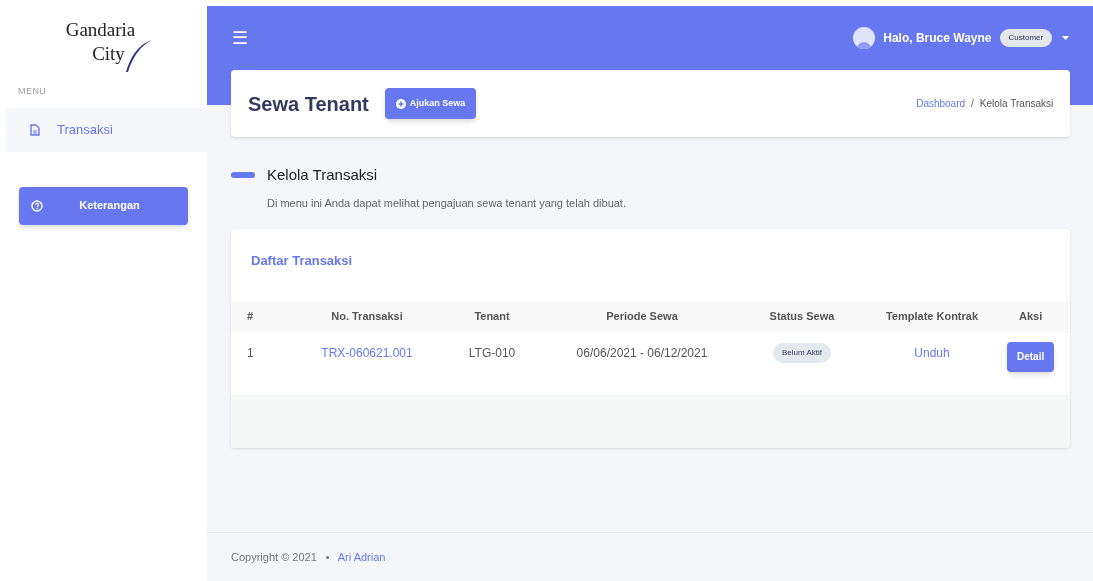  Describe the element at coordinates (32, 91) in the screenshot. I see `menu-heading: MENU` at that location.